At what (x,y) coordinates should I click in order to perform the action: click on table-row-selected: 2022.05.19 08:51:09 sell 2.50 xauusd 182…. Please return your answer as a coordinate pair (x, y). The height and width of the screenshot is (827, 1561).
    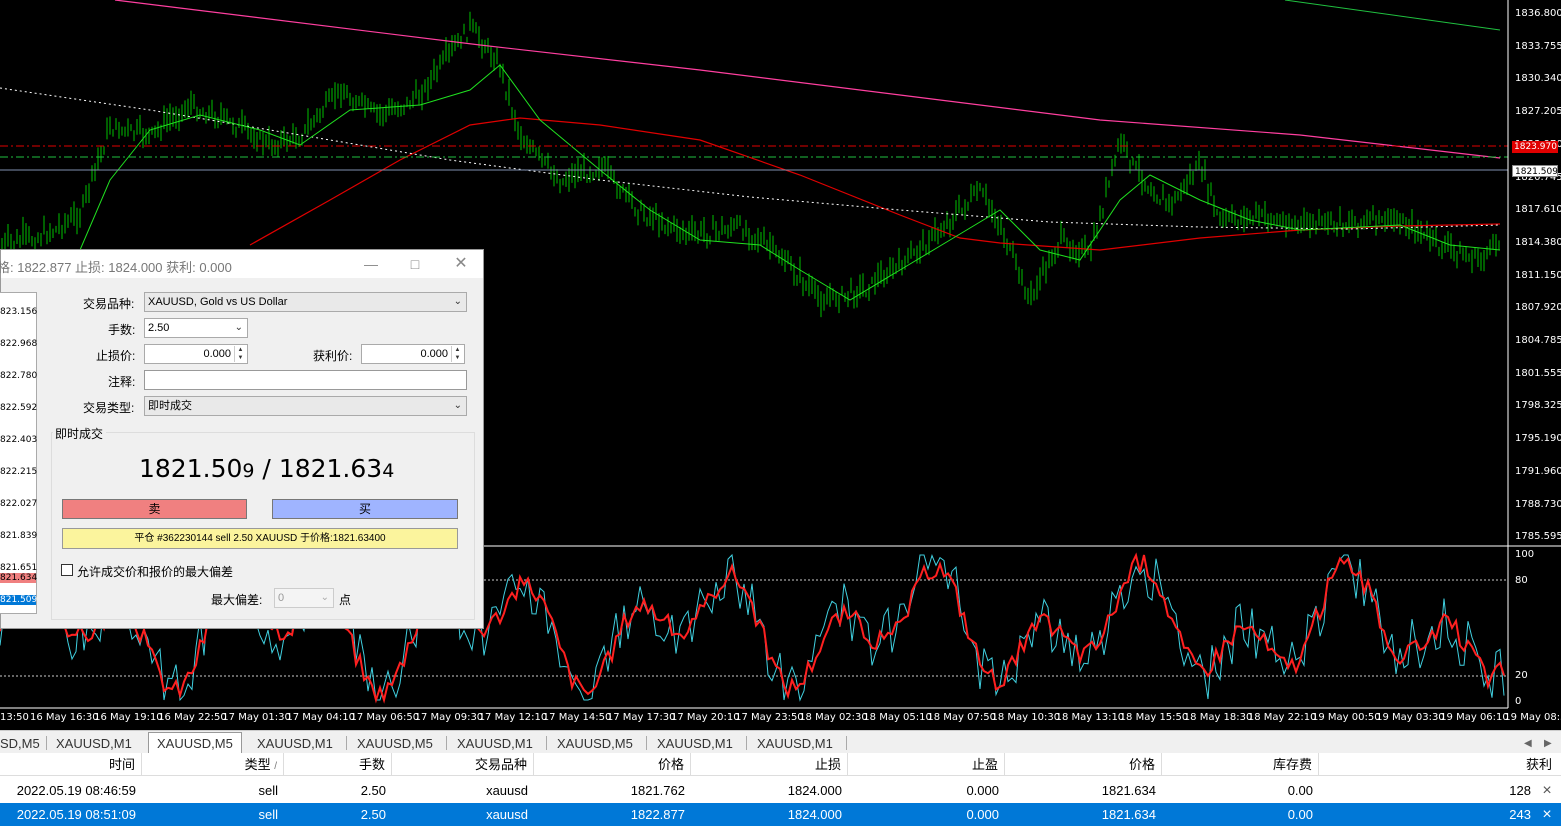
    Looking at the image, I should click on (780, 814).